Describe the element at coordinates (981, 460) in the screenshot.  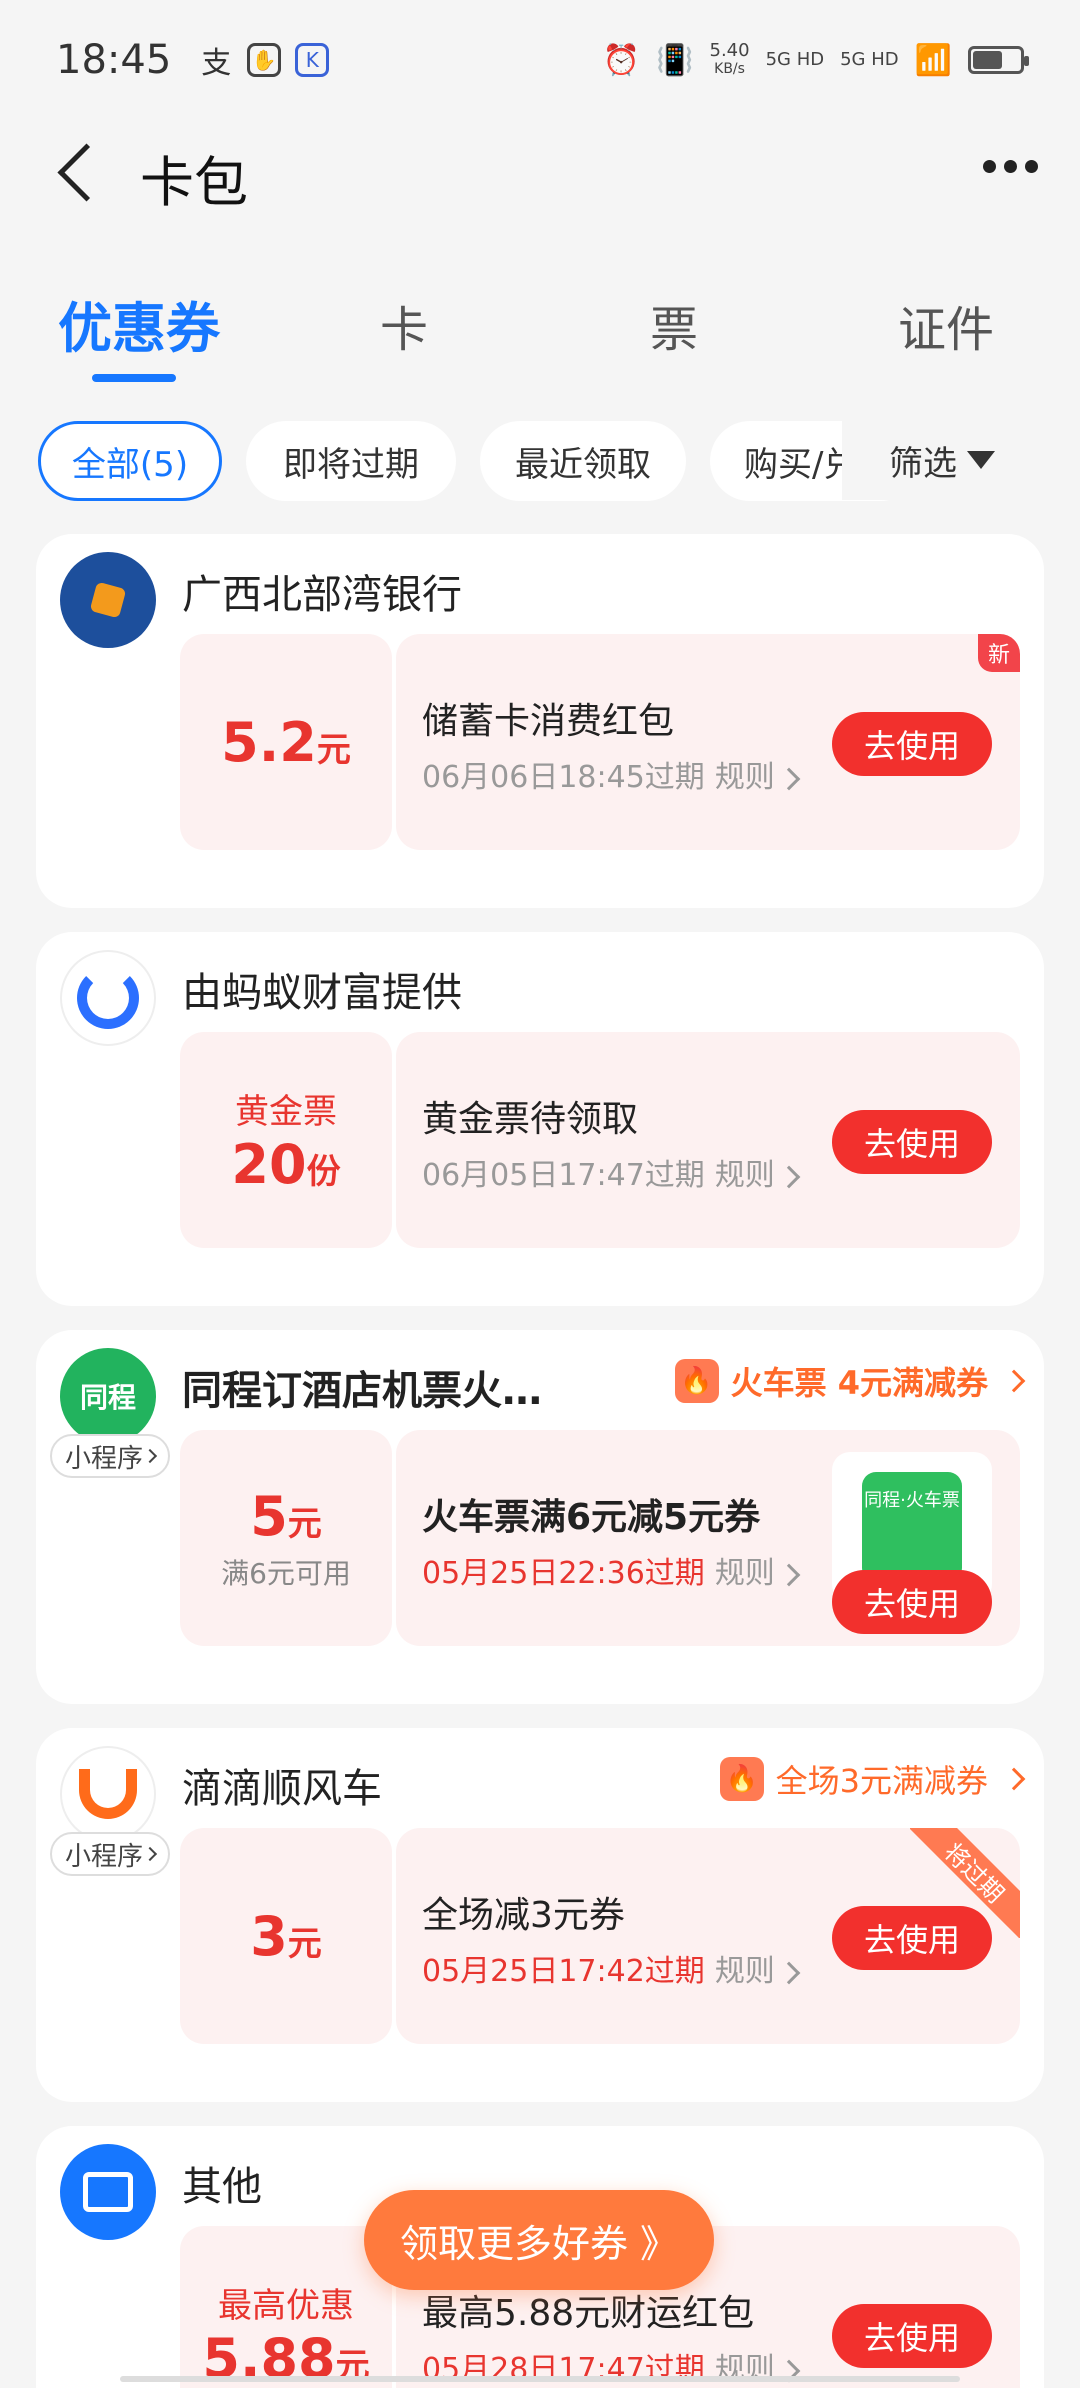
I see `funnel-icon` at that location.